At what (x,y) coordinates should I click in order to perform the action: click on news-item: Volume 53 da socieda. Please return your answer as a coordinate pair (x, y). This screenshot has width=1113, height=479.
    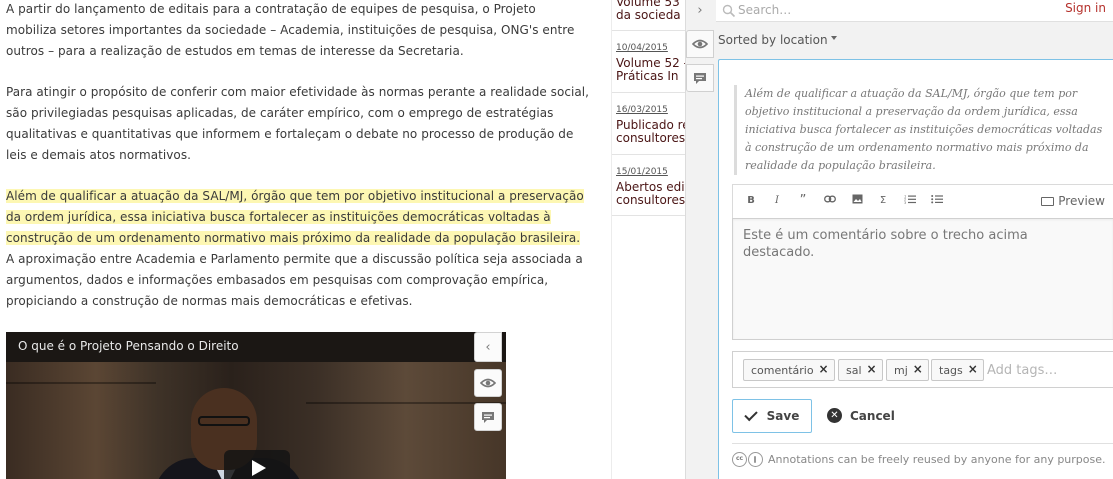
    Looking at the image, I should click on (651, 11).